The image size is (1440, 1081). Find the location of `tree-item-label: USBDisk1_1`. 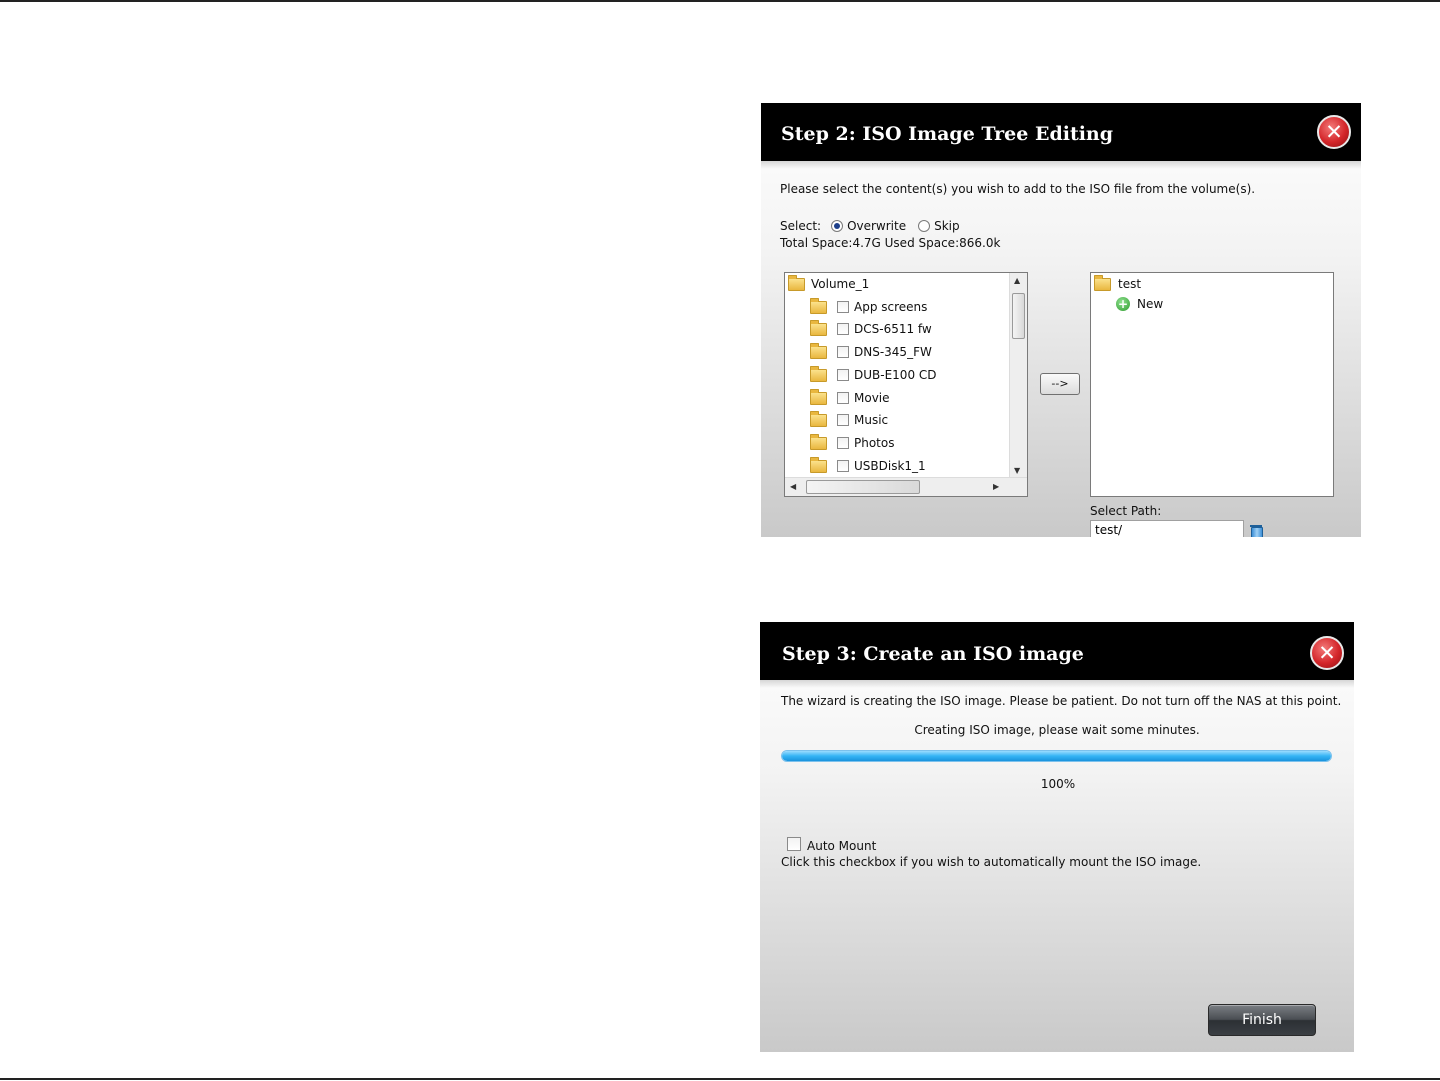

tree-item-label: USBDisk1_1 is located at coordinates (890, 466).